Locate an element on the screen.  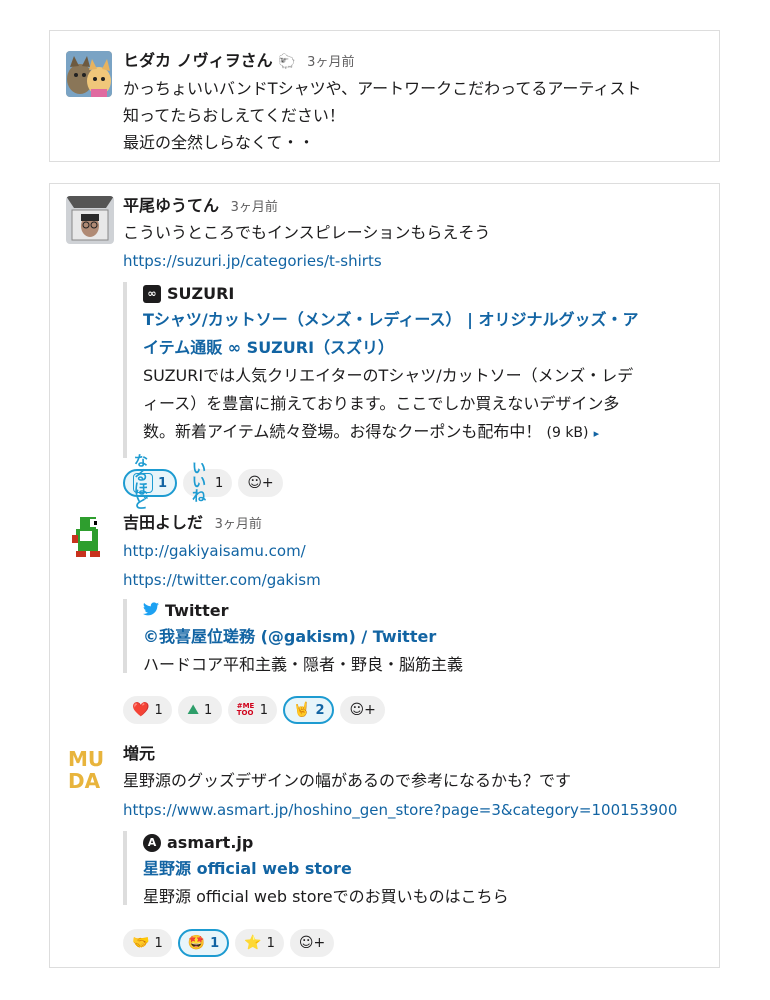
reaction-naruhodo: なる ほど 1 is located at coordinates (150, 483).